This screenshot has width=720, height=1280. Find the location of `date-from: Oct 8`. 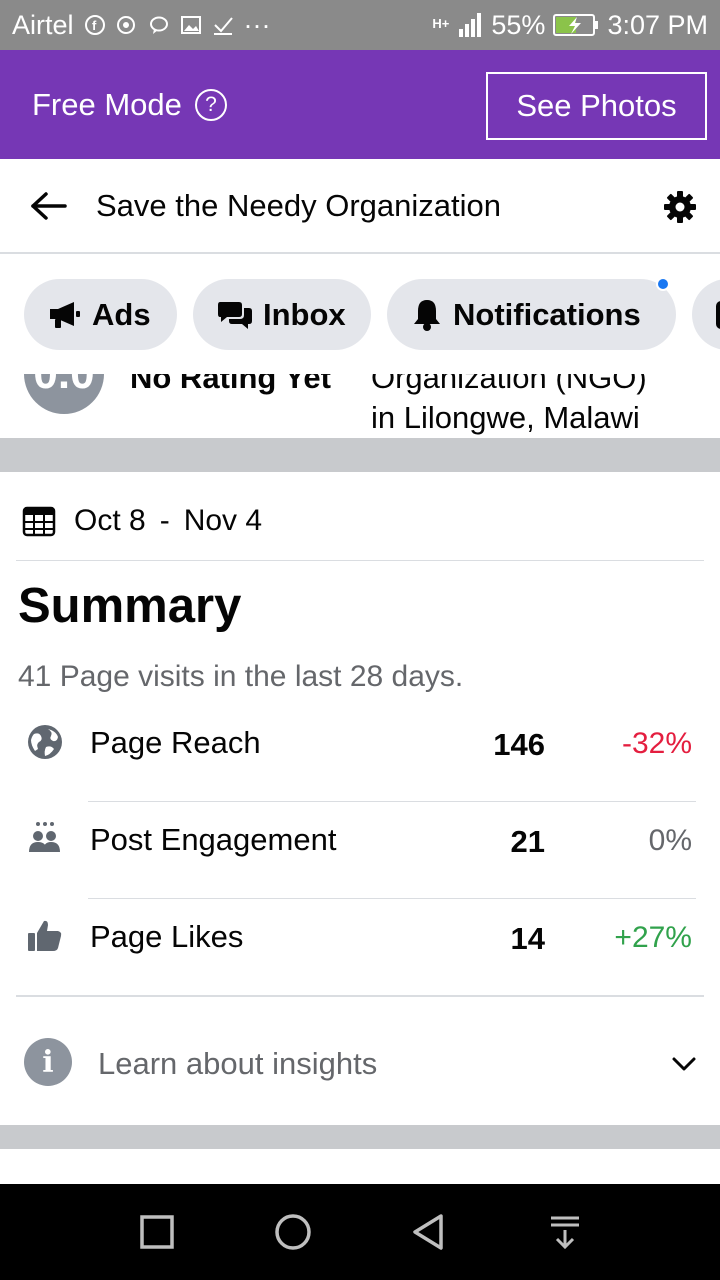

date-from: Oct 8 is located at coordinates (110, 520).